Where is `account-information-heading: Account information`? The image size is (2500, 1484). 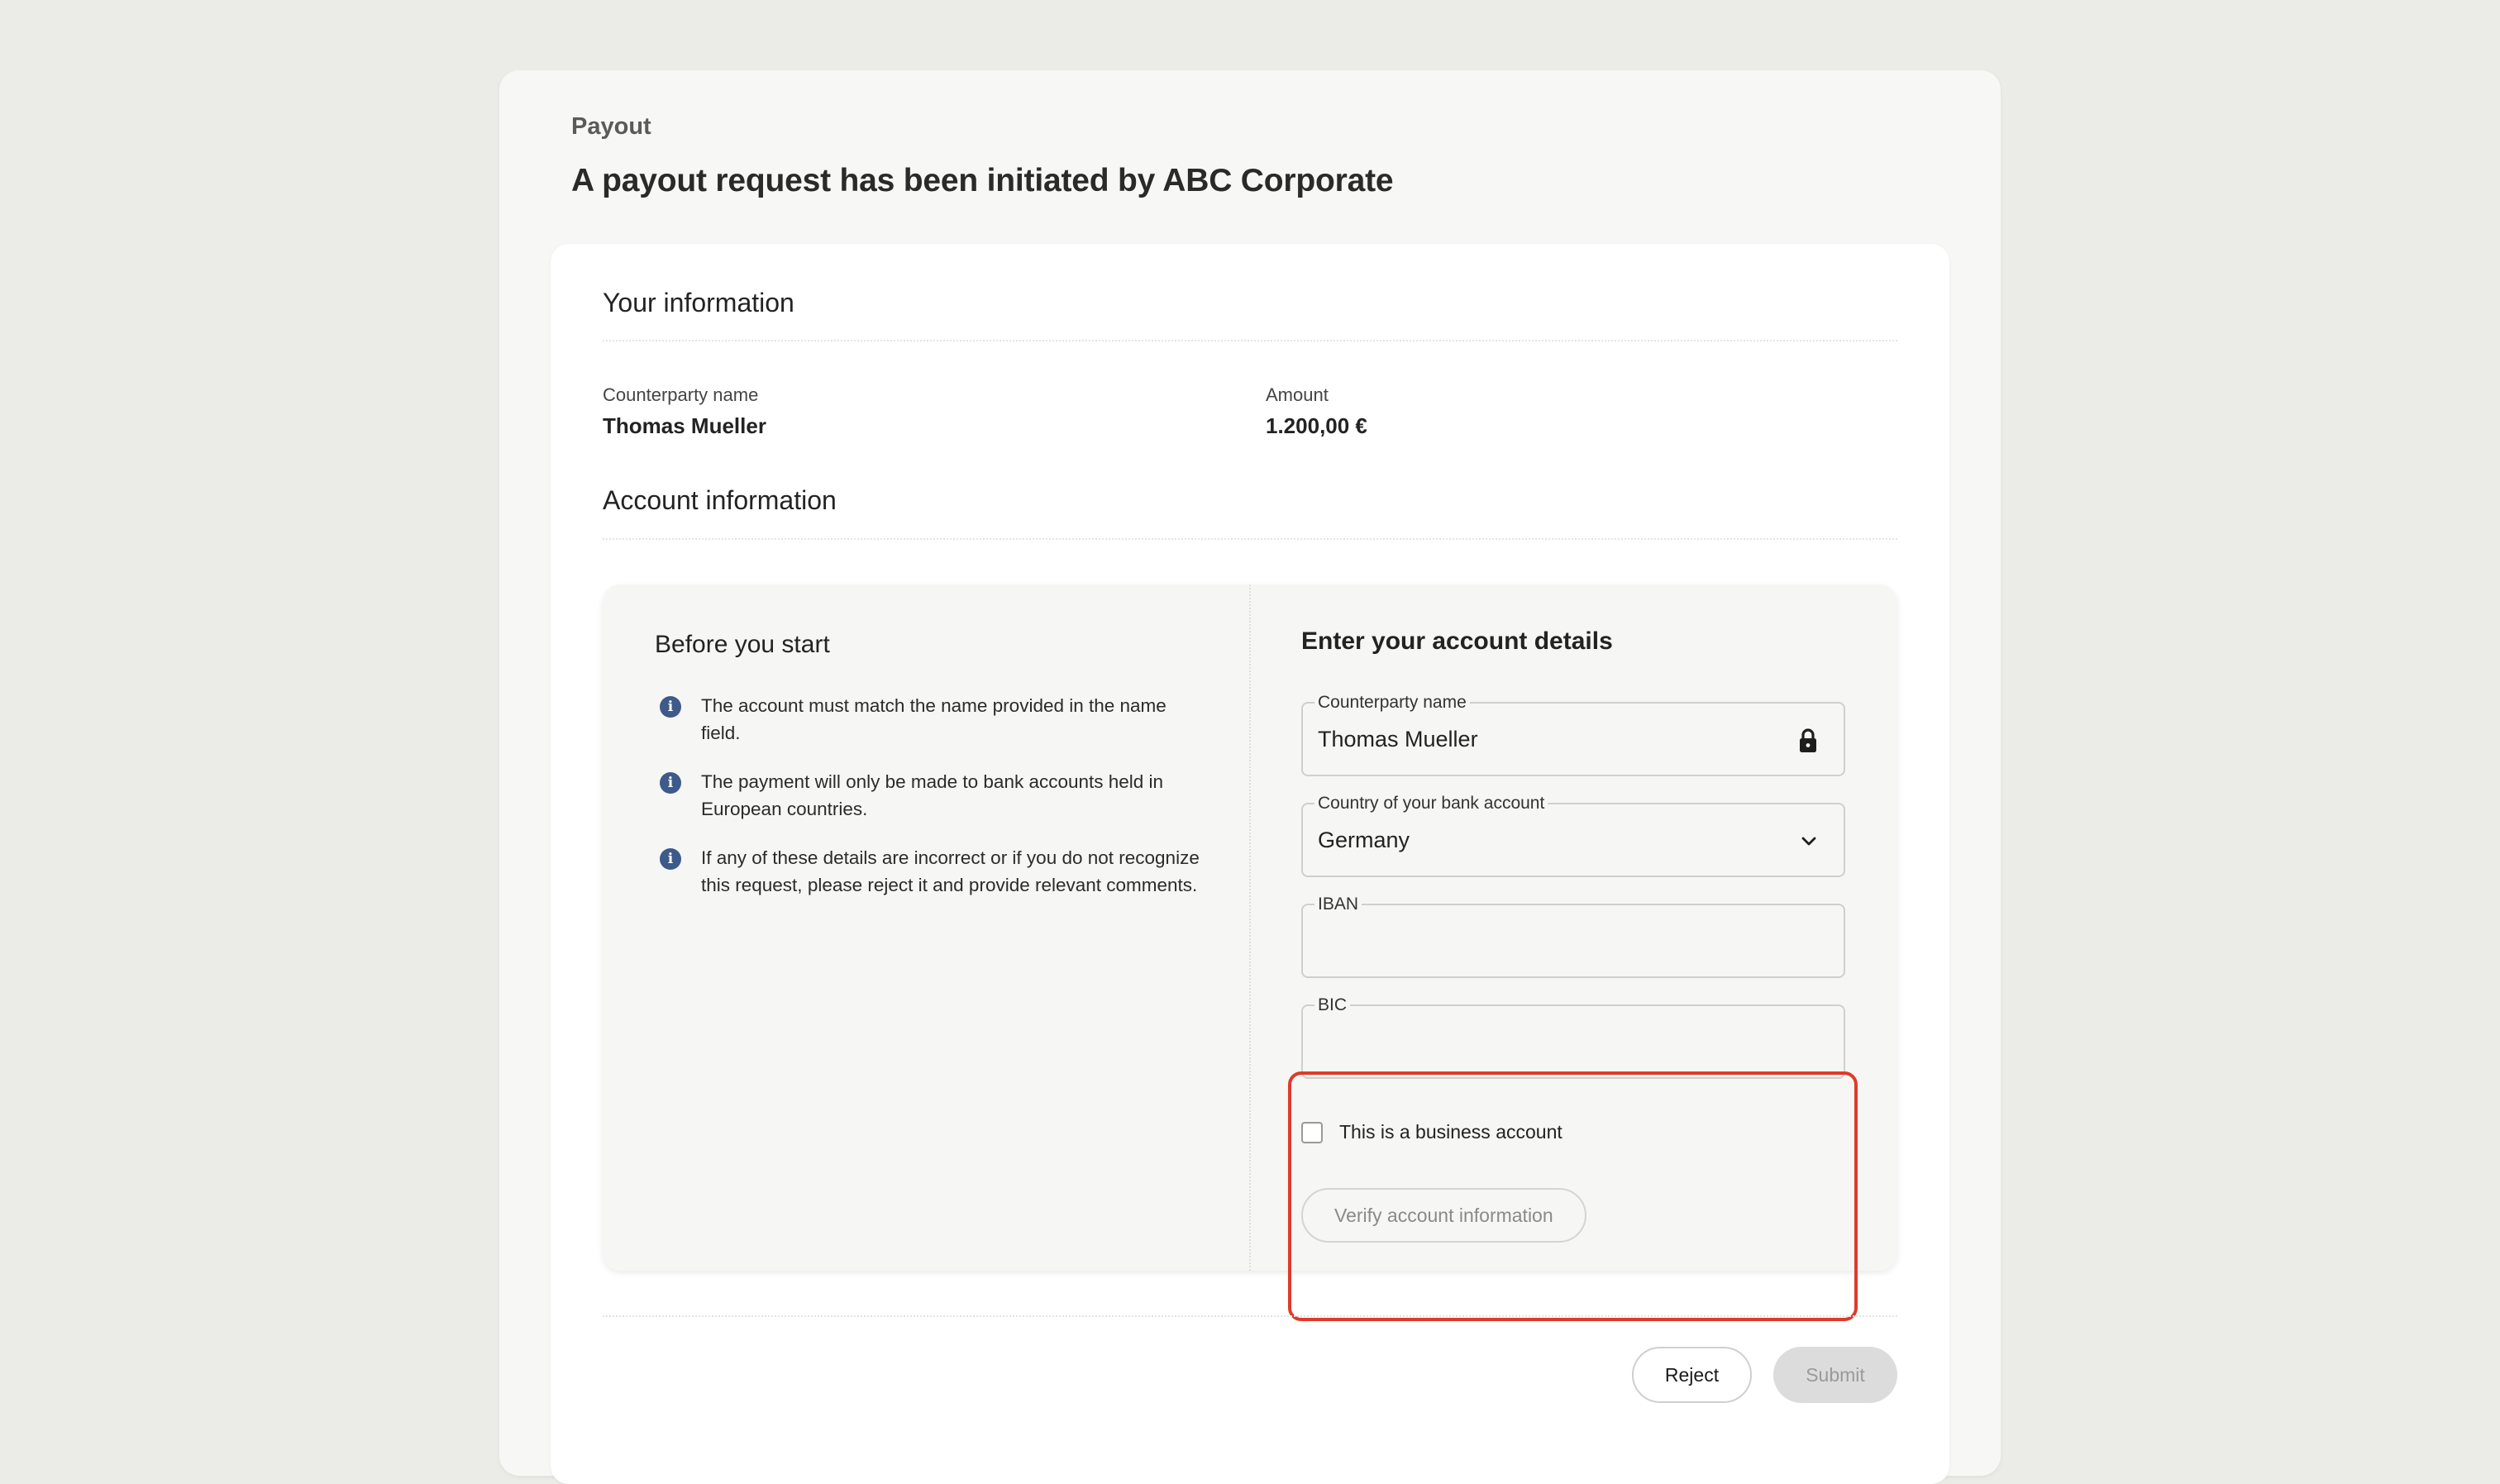 account-information-heading: Account information is located at coordinates (720, 500).